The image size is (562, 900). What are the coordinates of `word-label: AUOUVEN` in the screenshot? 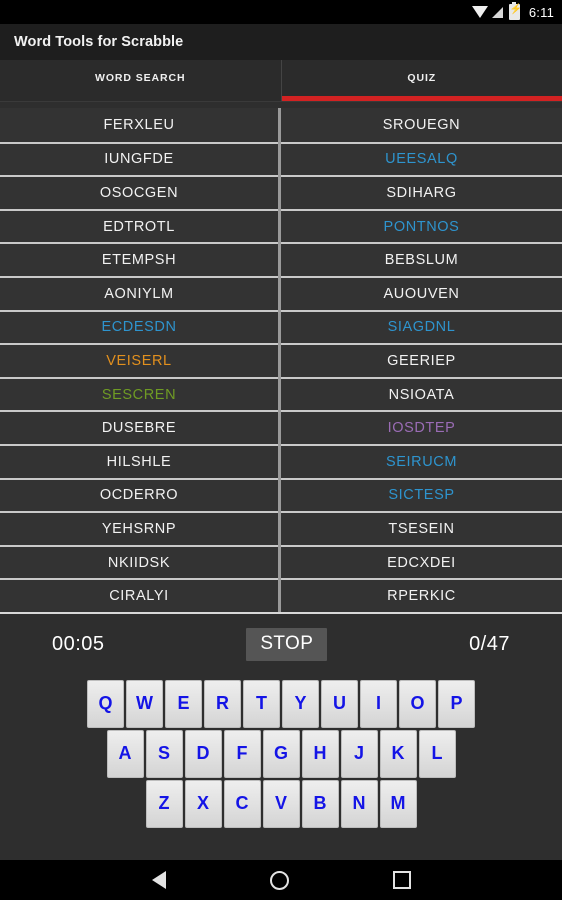 It's located at (421, 293).